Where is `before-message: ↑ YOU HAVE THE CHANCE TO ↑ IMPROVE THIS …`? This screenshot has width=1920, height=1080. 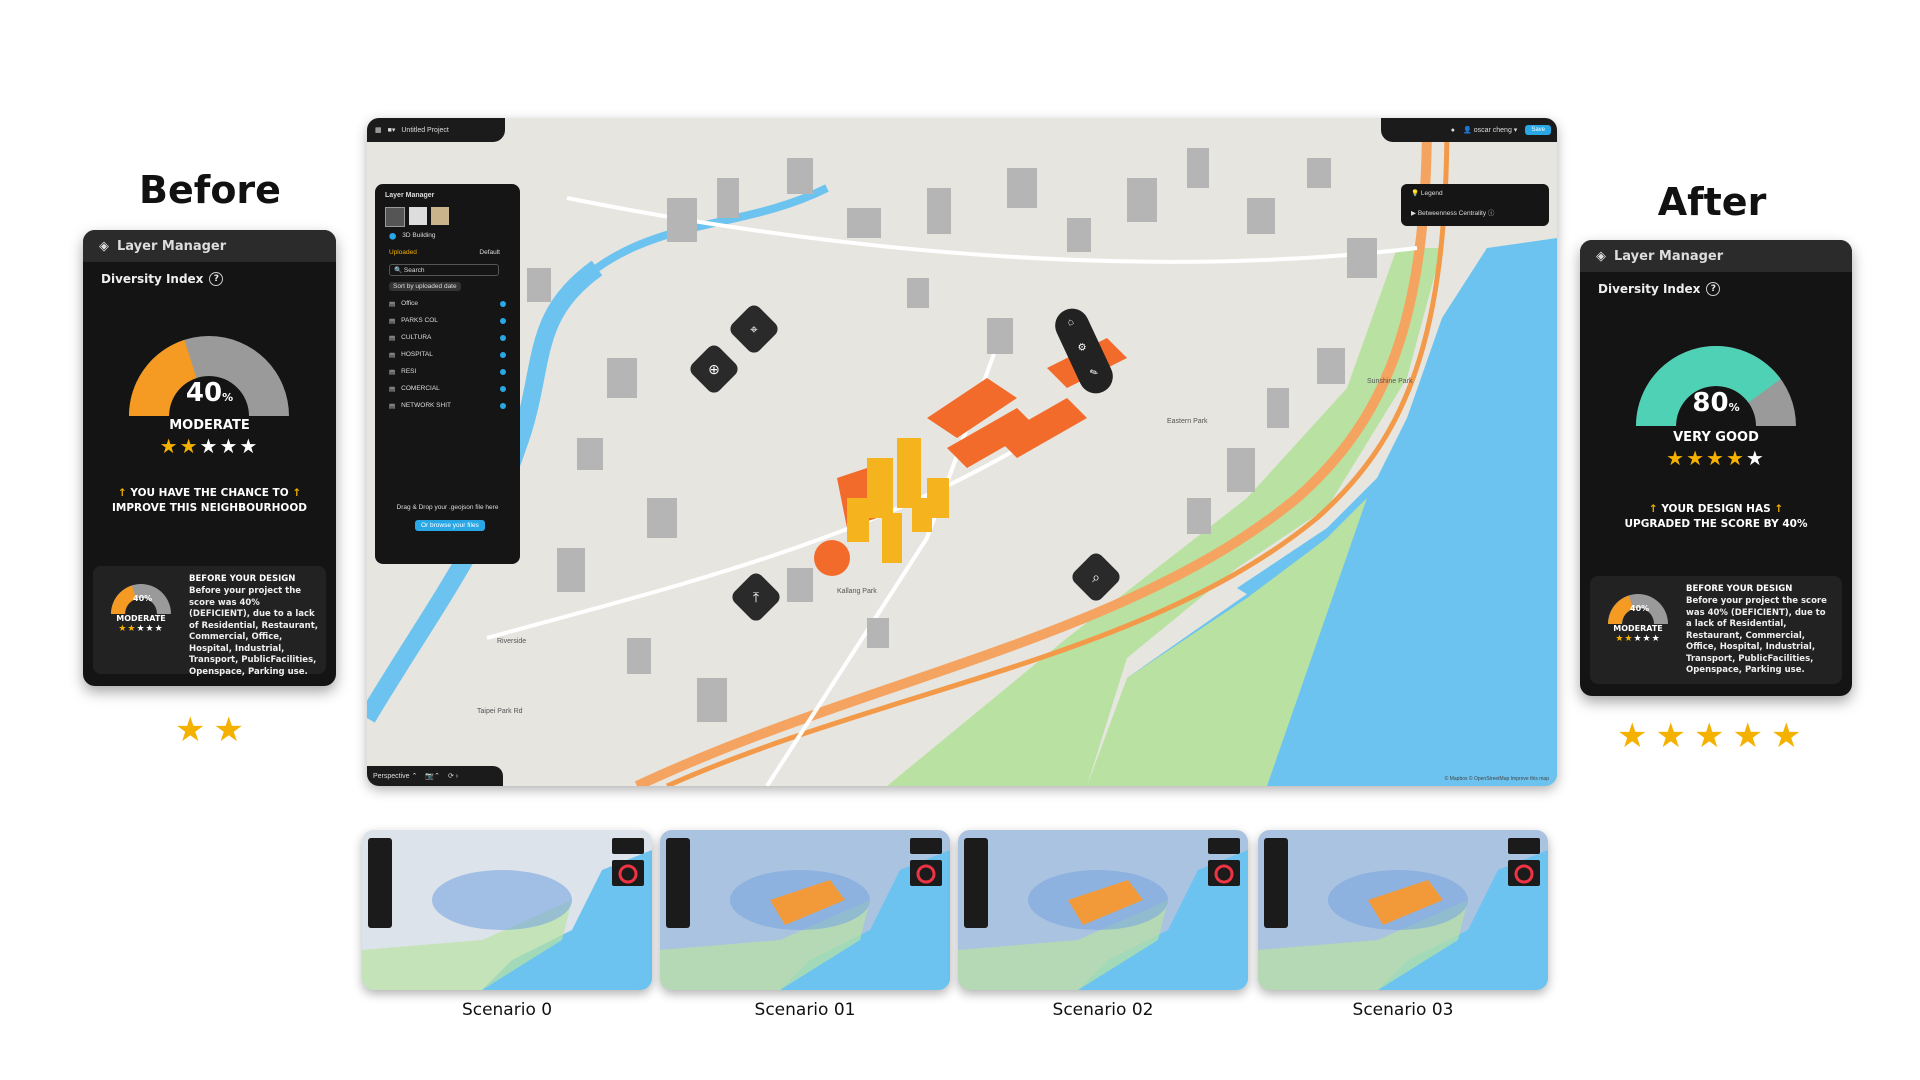 before-message: ↑ YOU HAVE THE CHANCE TO ↑ IMPROVE THIS … is located at coordinates (209, 500).